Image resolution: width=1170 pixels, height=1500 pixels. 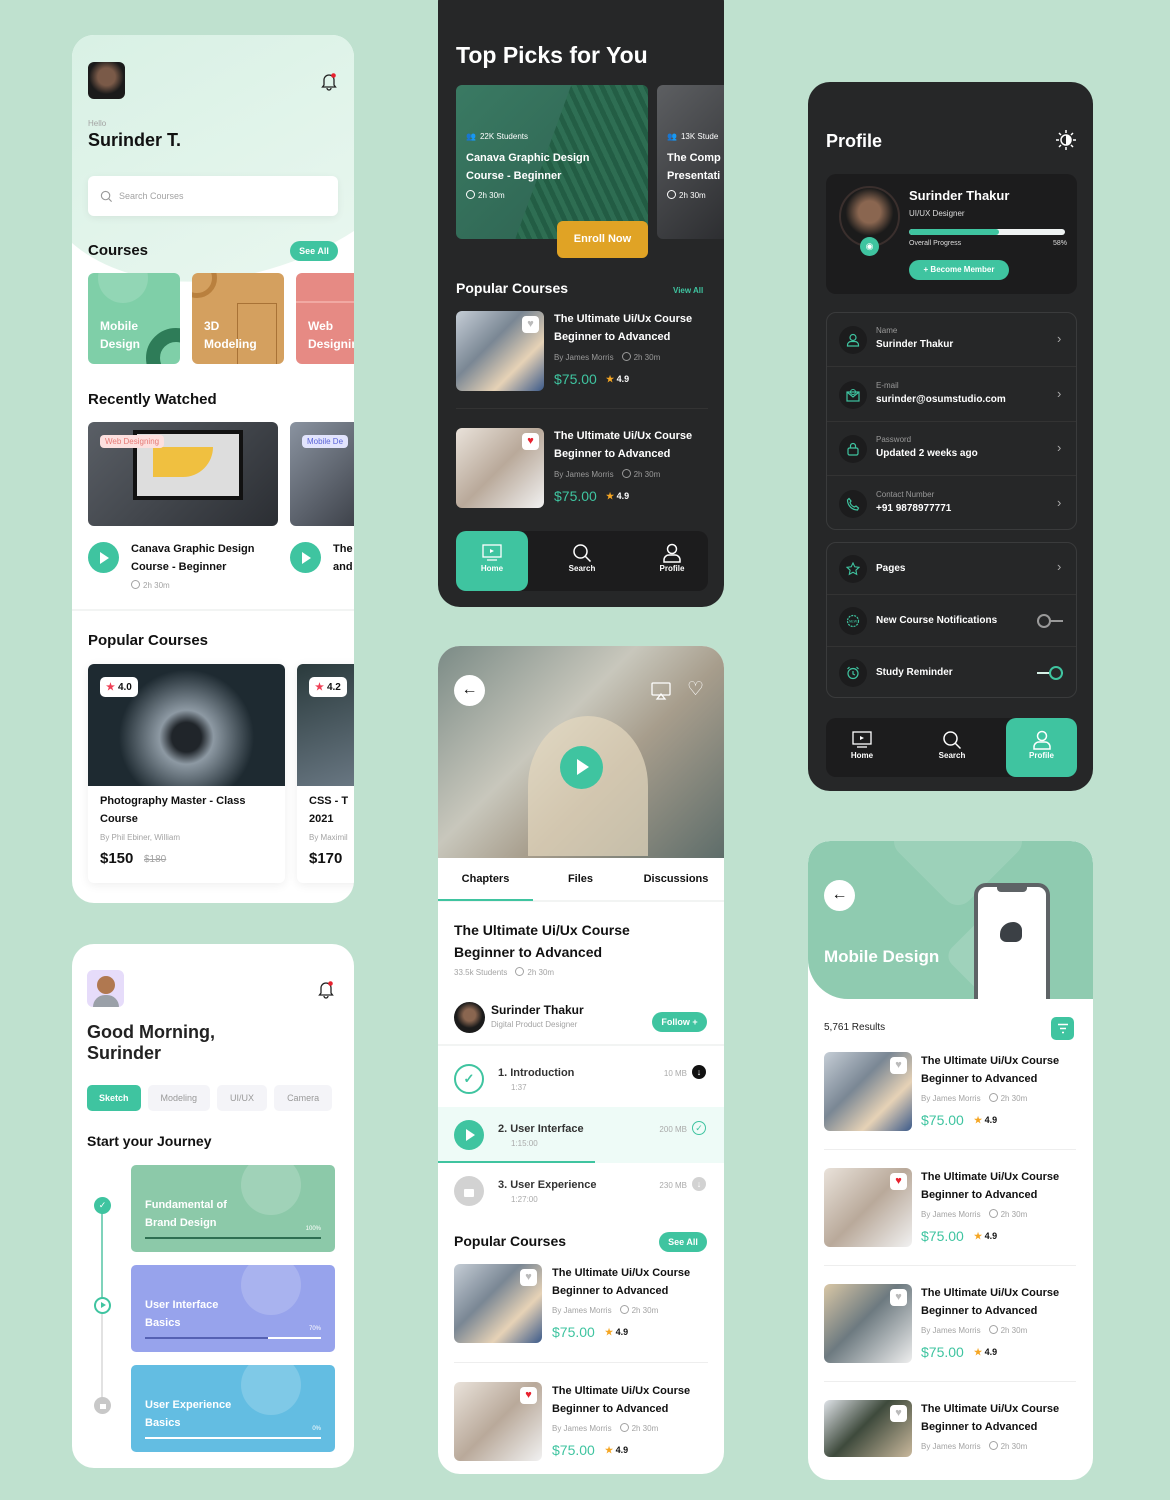 I want to click on filter-chip: Camera, so click(x=303, y=1098).